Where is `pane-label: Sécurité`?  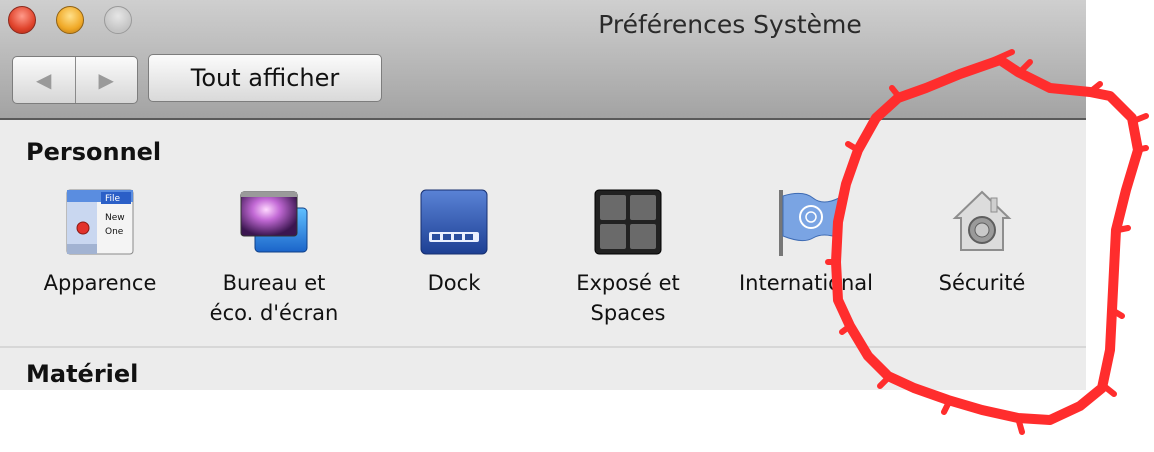
pane-label: Sécurité is located at coordinates (982, 283).